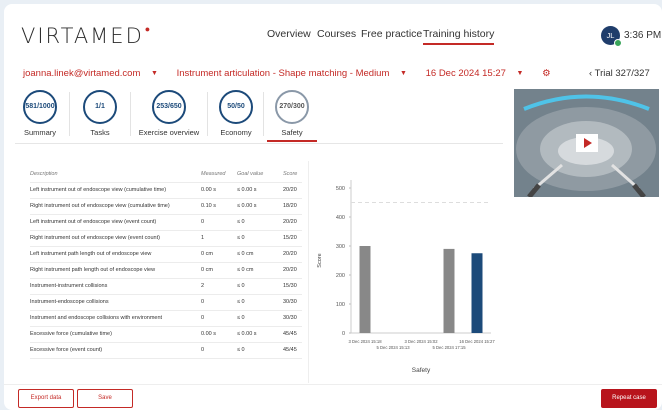 This screenshot has width=662, height=410. What do you see at coordinates (94, 73) in the screenshot?
I see `user-selector: joanna.linek@virtamed.com ▼` at bounding box center [94, 73].